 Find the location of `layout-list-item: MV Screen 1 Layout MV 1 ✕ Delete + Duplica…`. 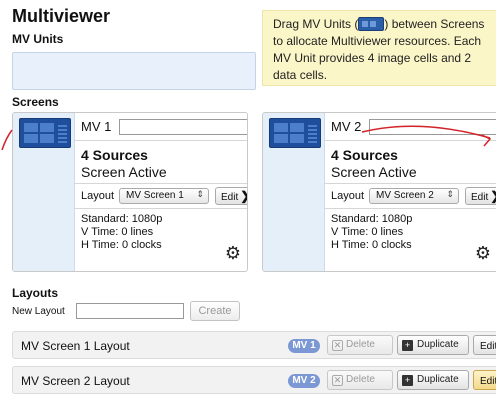

layout-list-item: MV Screen 1 Layout MV 1 ✕ Delete + Duplica… is located at coordinates (254, 345).